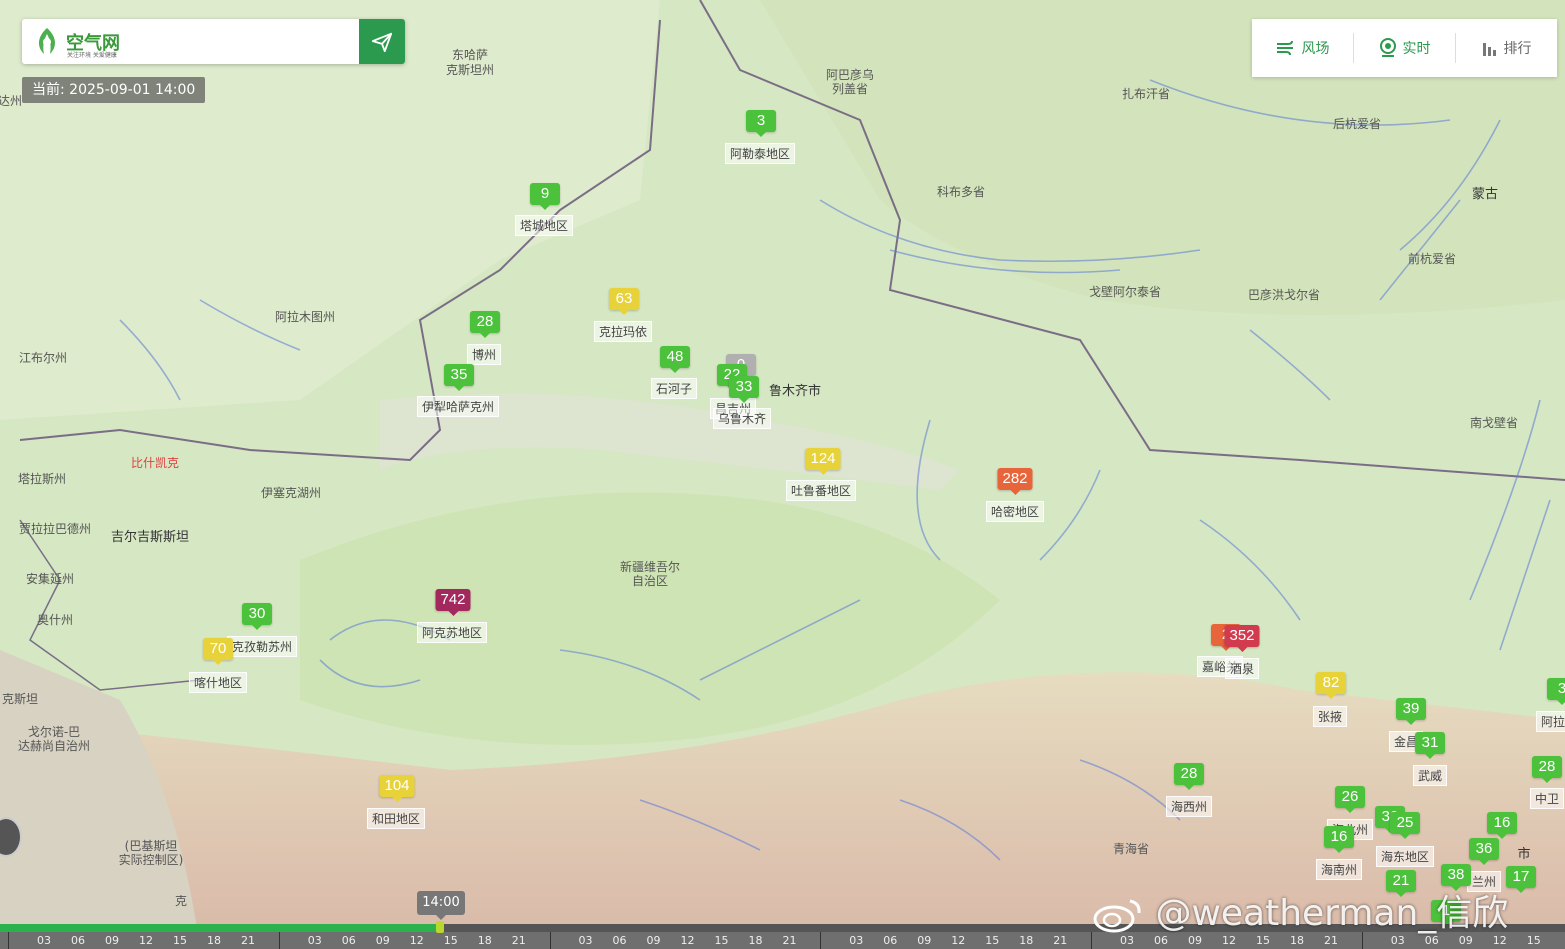  I want to click on aqi-marker: 70, so click(218, 651).